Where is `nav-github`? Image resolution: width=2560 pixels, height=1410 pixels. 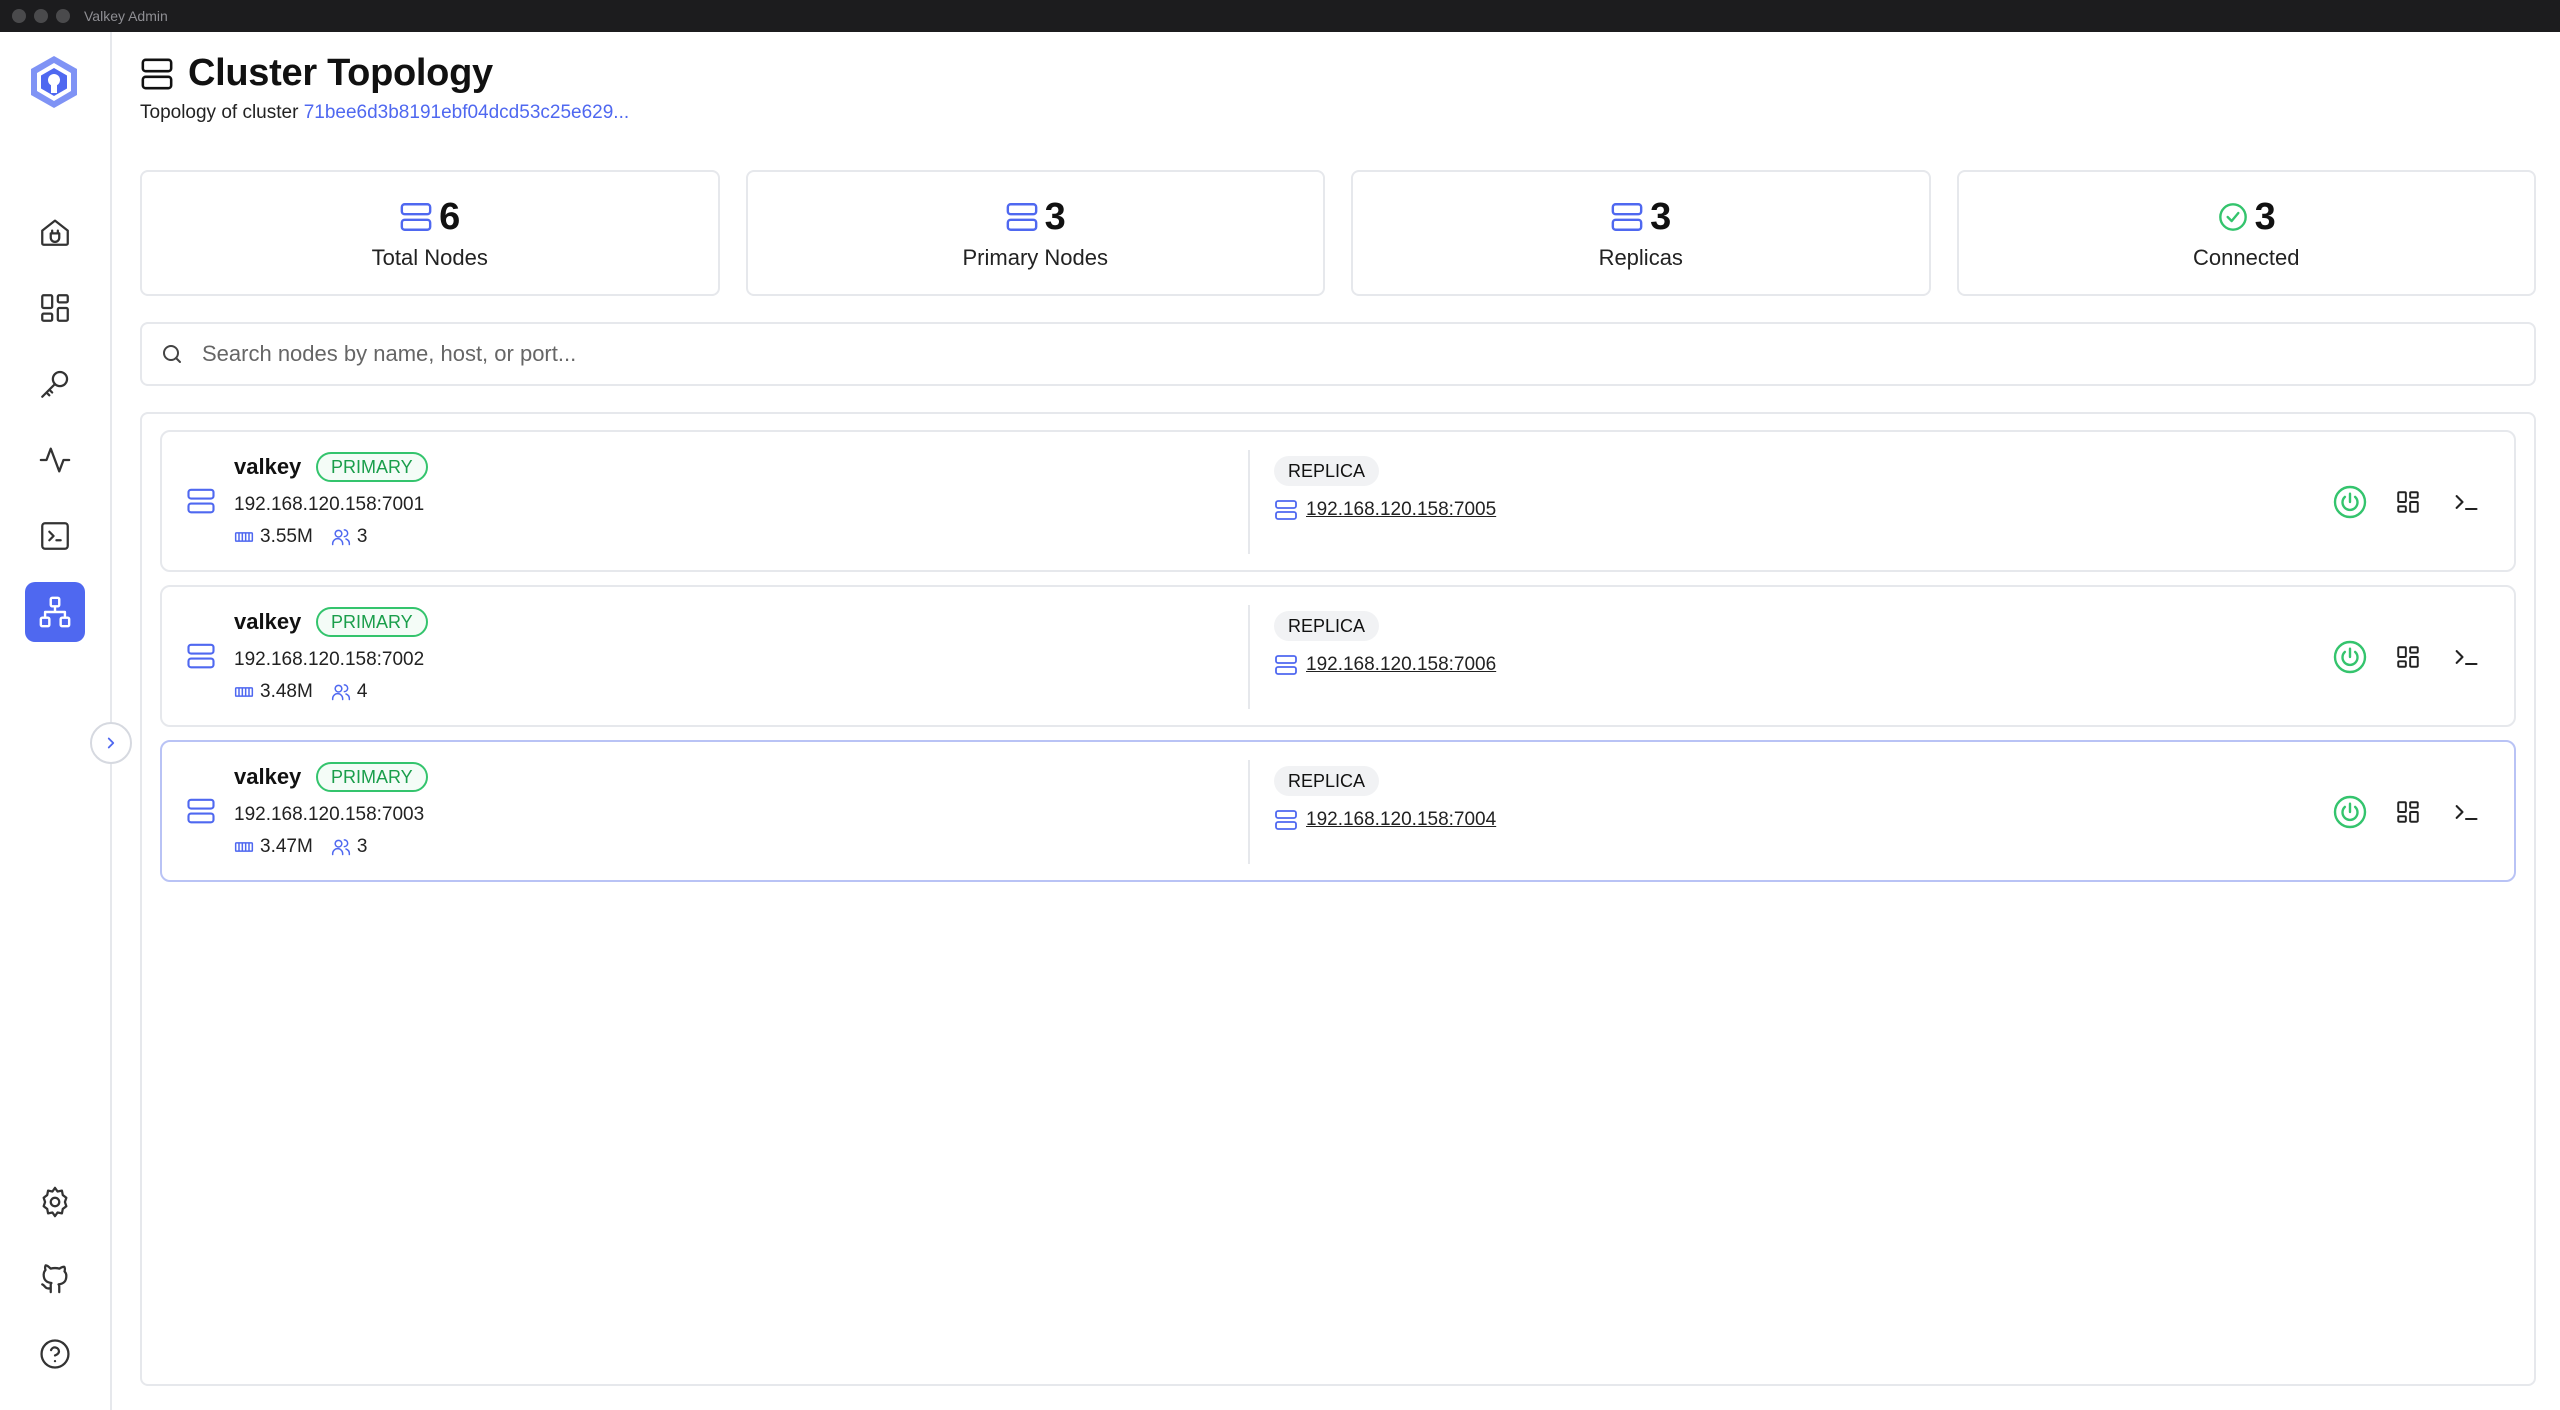 nav-github is located at coordinates (55, 1278).